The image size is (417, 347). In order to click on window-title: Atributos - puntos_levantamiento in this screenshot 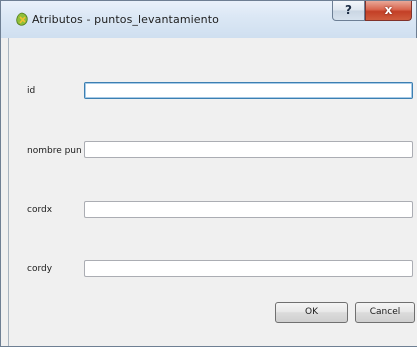, I will do `click(125, 19)`.